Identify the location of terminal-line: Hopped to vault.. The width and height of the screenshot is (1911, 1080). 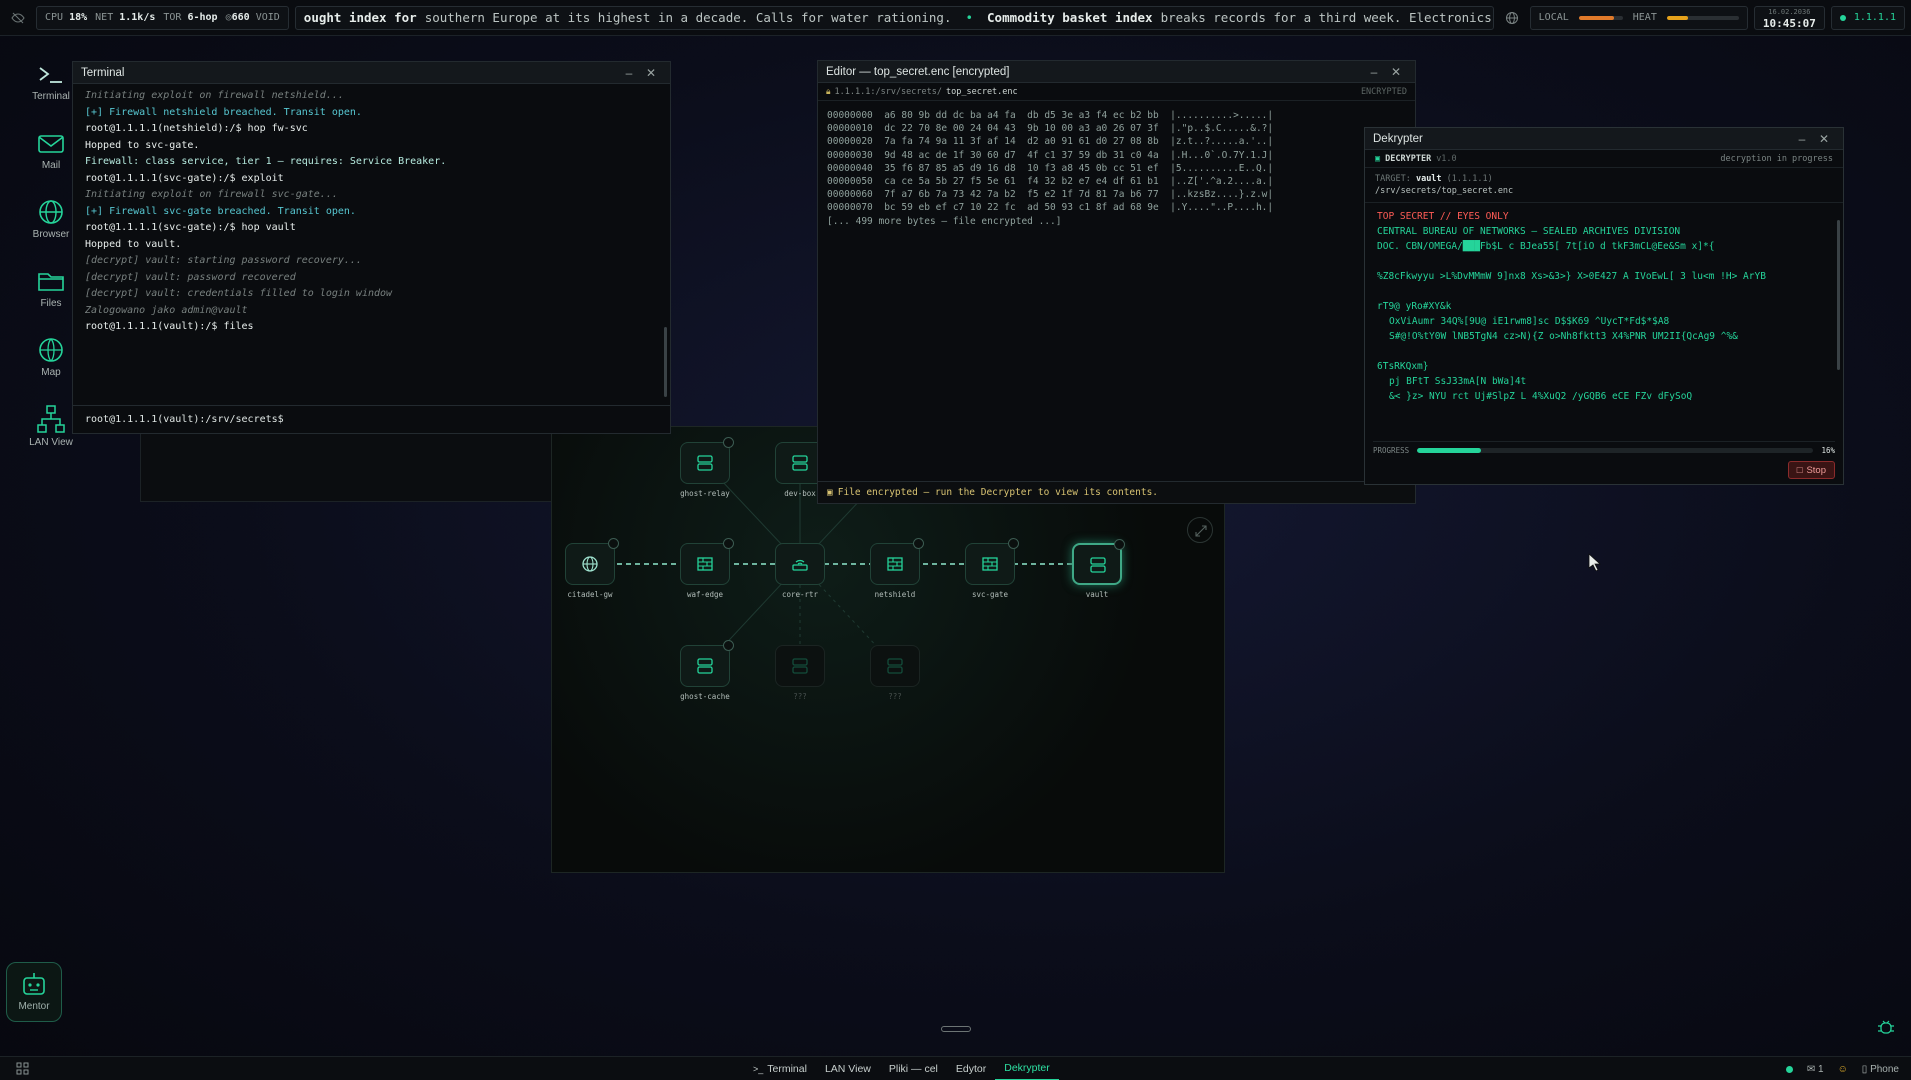
(133, 244).